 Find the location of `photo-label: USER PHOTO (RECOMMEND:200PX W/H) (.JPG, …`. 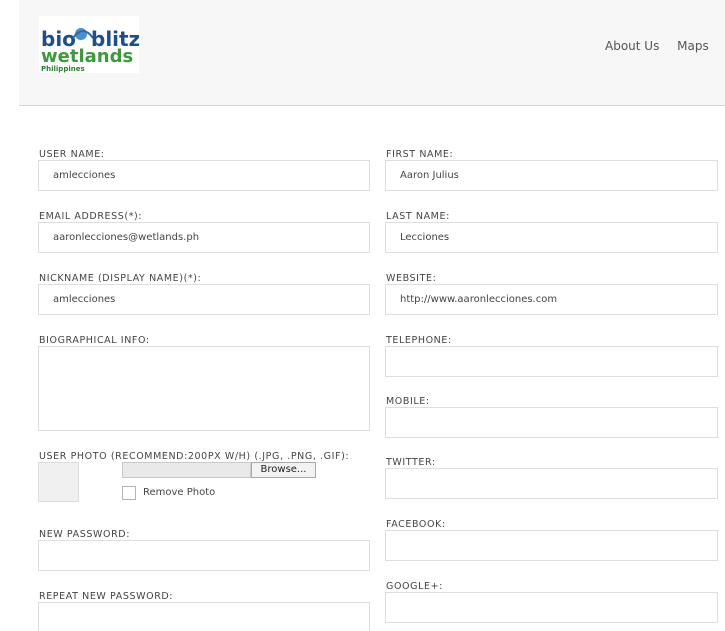

photo-label: USER PHOTO (RECOMMEND:200PX W/H) (.JPG, … is located at coordinates (194, 456).